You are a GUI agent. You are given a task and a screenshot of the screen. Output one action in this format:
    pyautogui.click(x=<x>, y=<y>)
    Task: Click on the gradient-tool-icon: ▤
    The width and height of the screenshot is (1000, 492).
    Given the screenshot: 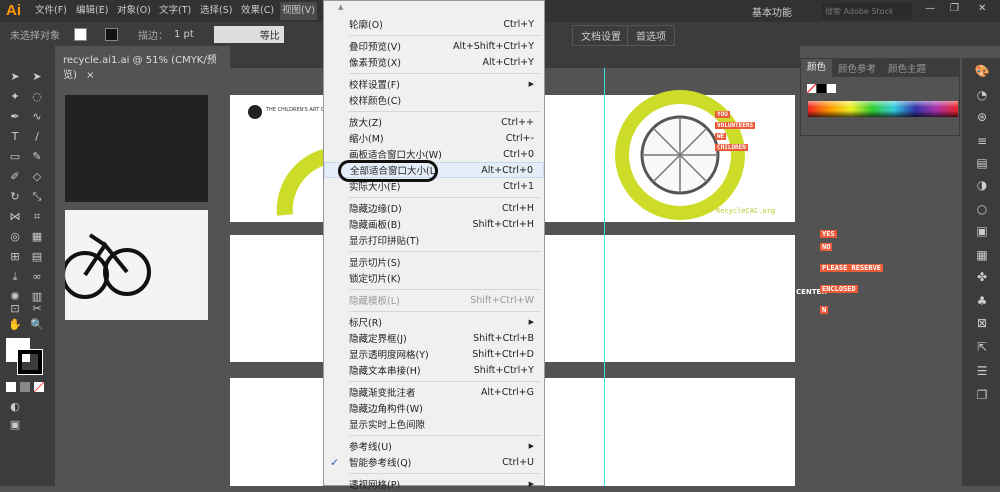 What is the action you would take?
    pyautogui.click(x=37, y=257)
    